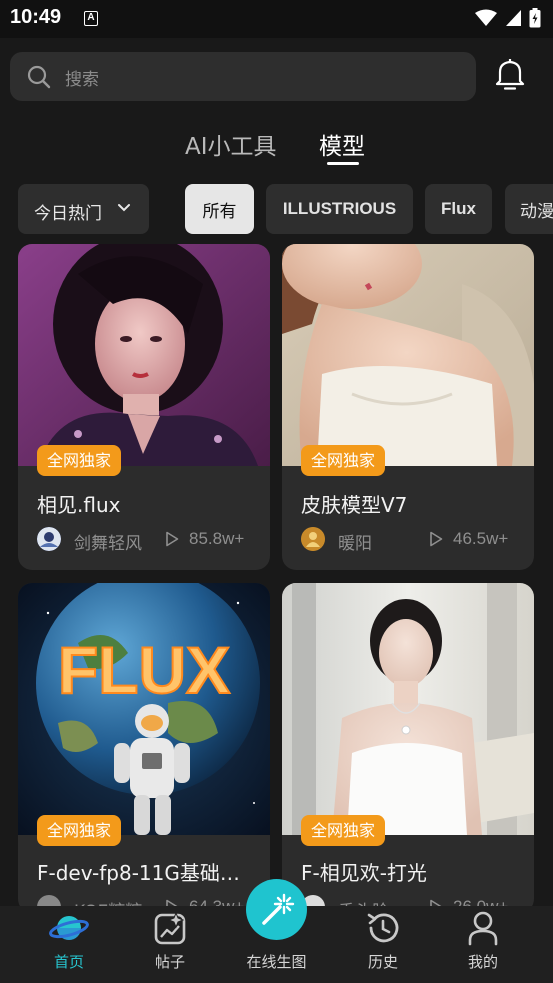 The width and height of the screenshot is (553, 983). What do you see at coordinates (458, 209) in the screenshot?
I see `chip-flux: Flux` at bounding box center [458, 209].